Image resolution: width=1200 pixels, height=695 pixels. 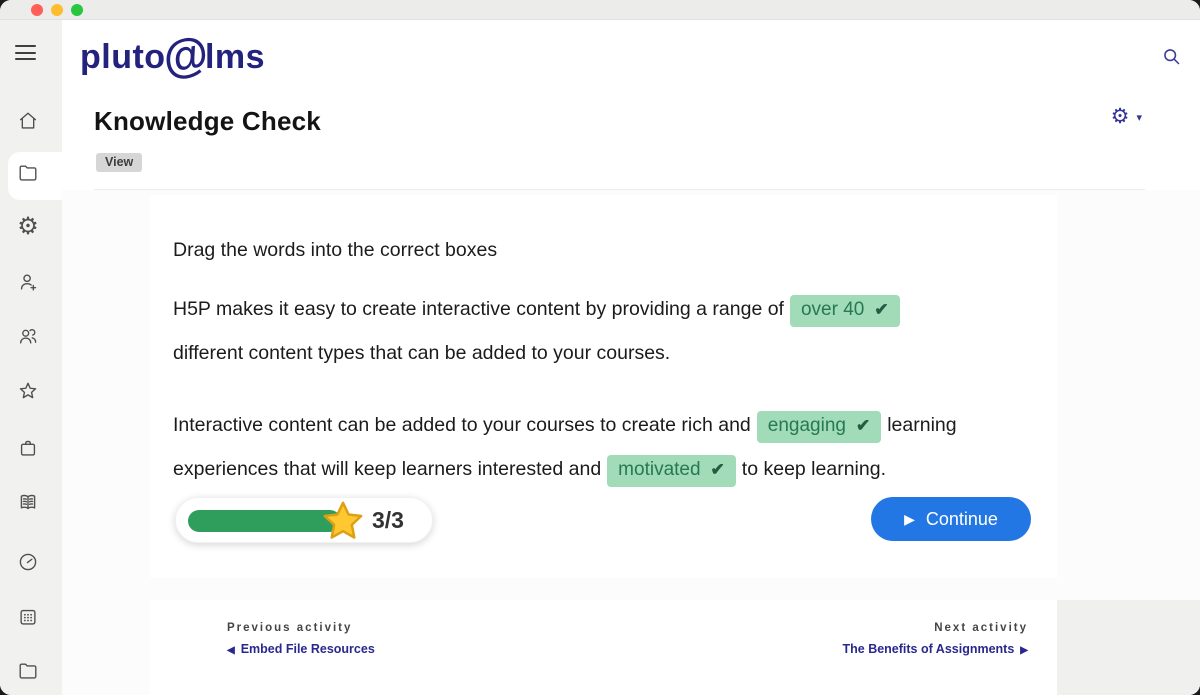 I want to click on sidebar-item-dashboard, so click(x=28, y=562).